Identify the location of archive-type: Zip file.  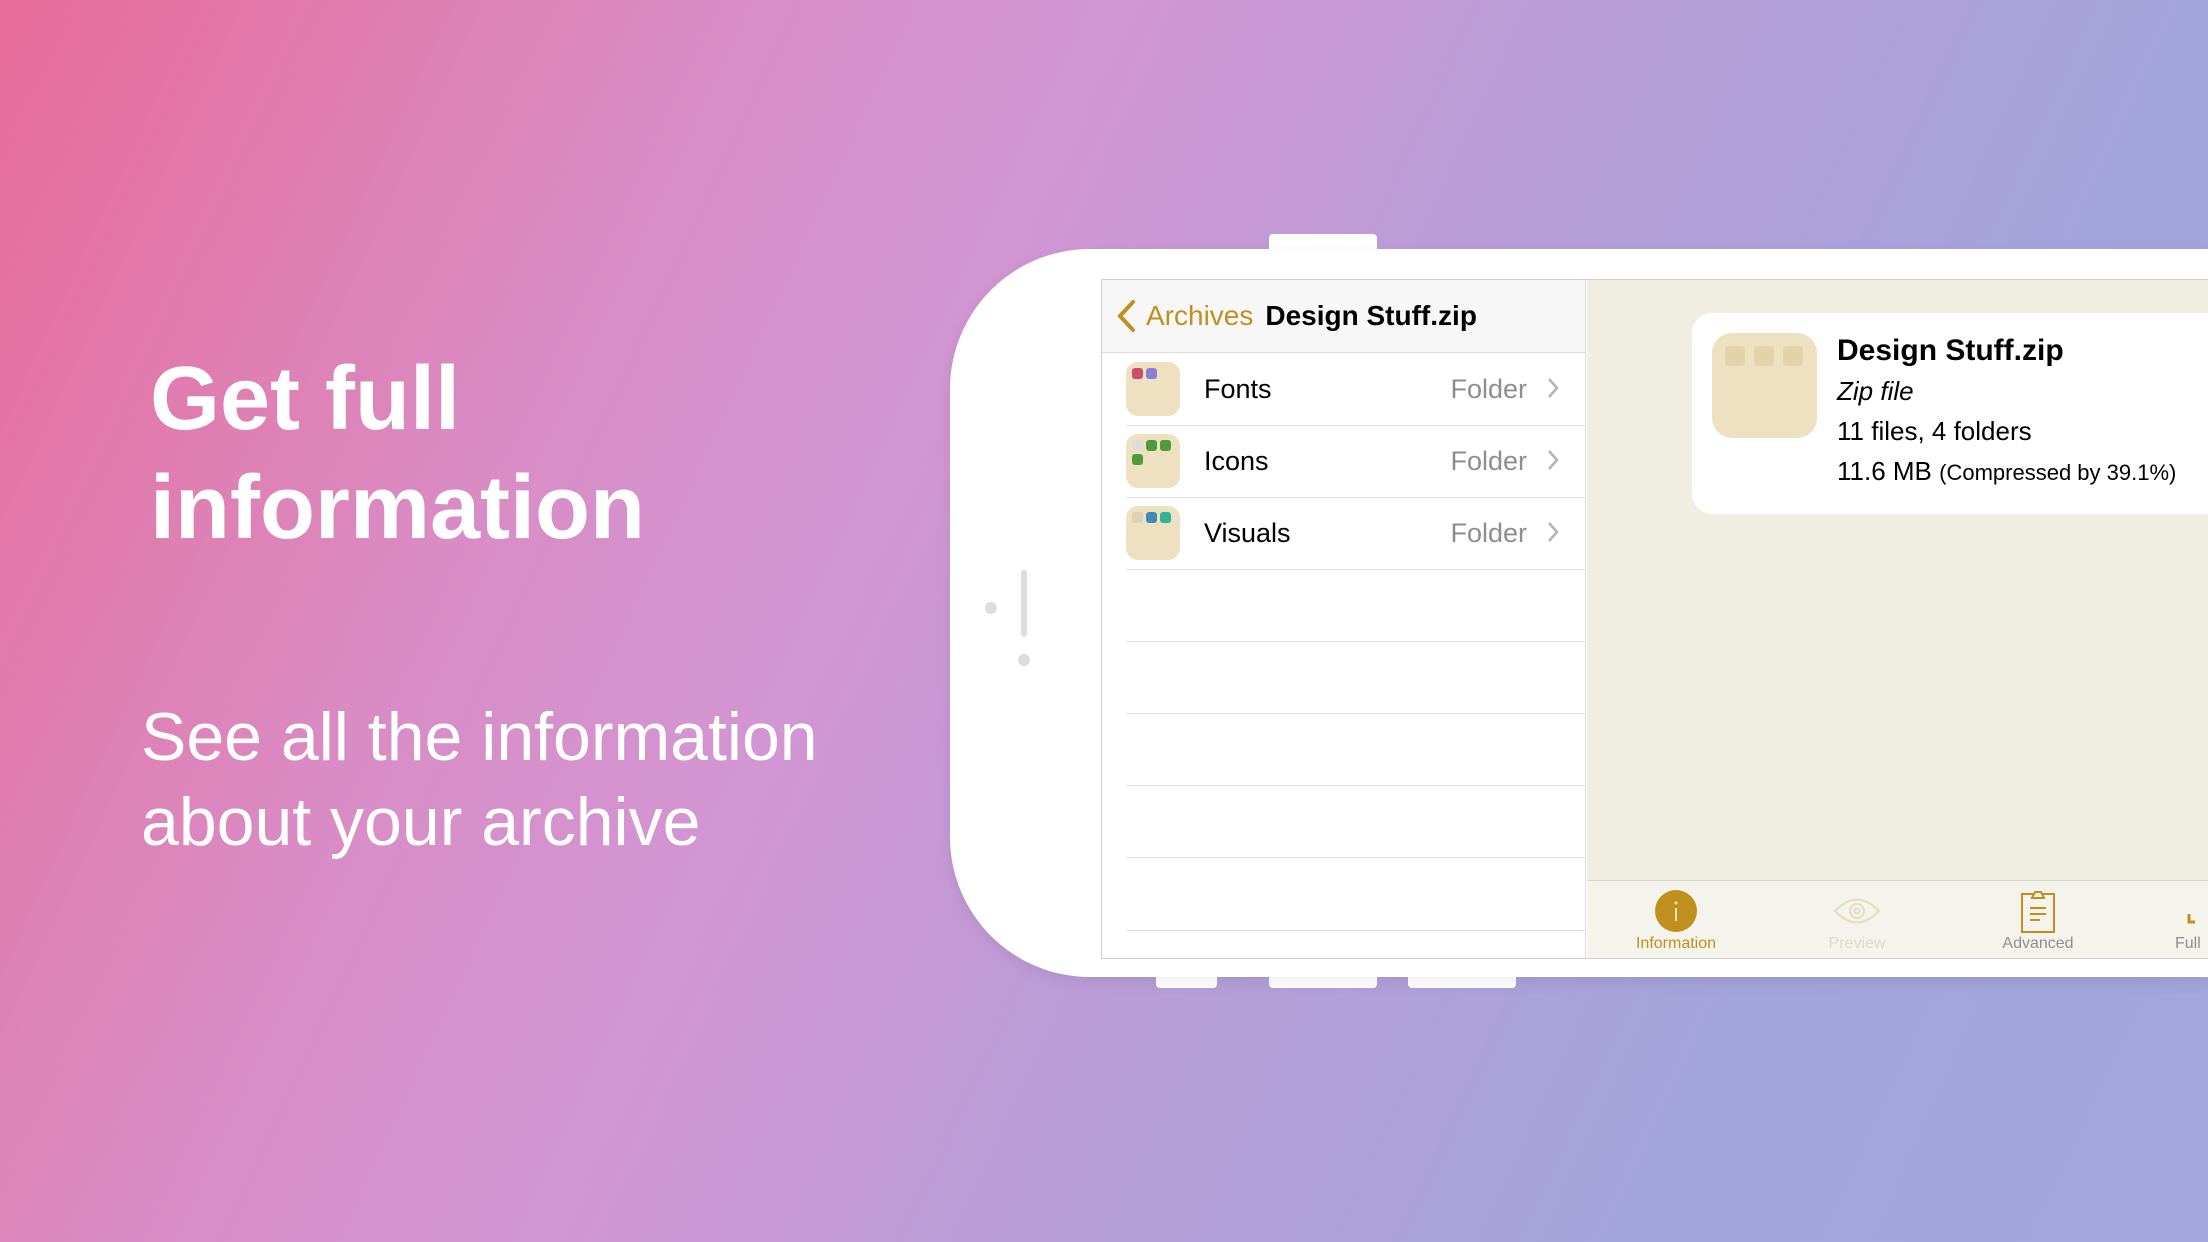
(1875, 391).